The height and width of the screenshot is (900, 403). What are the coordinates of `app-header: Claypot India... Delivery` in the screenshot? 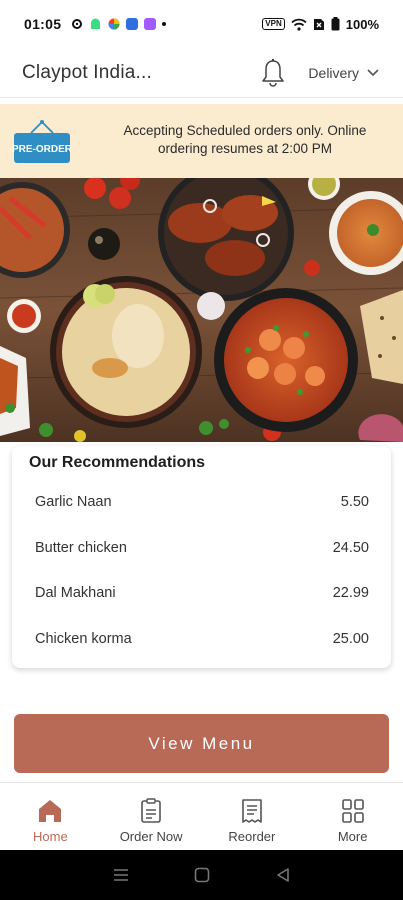 It's located at (201, 73).